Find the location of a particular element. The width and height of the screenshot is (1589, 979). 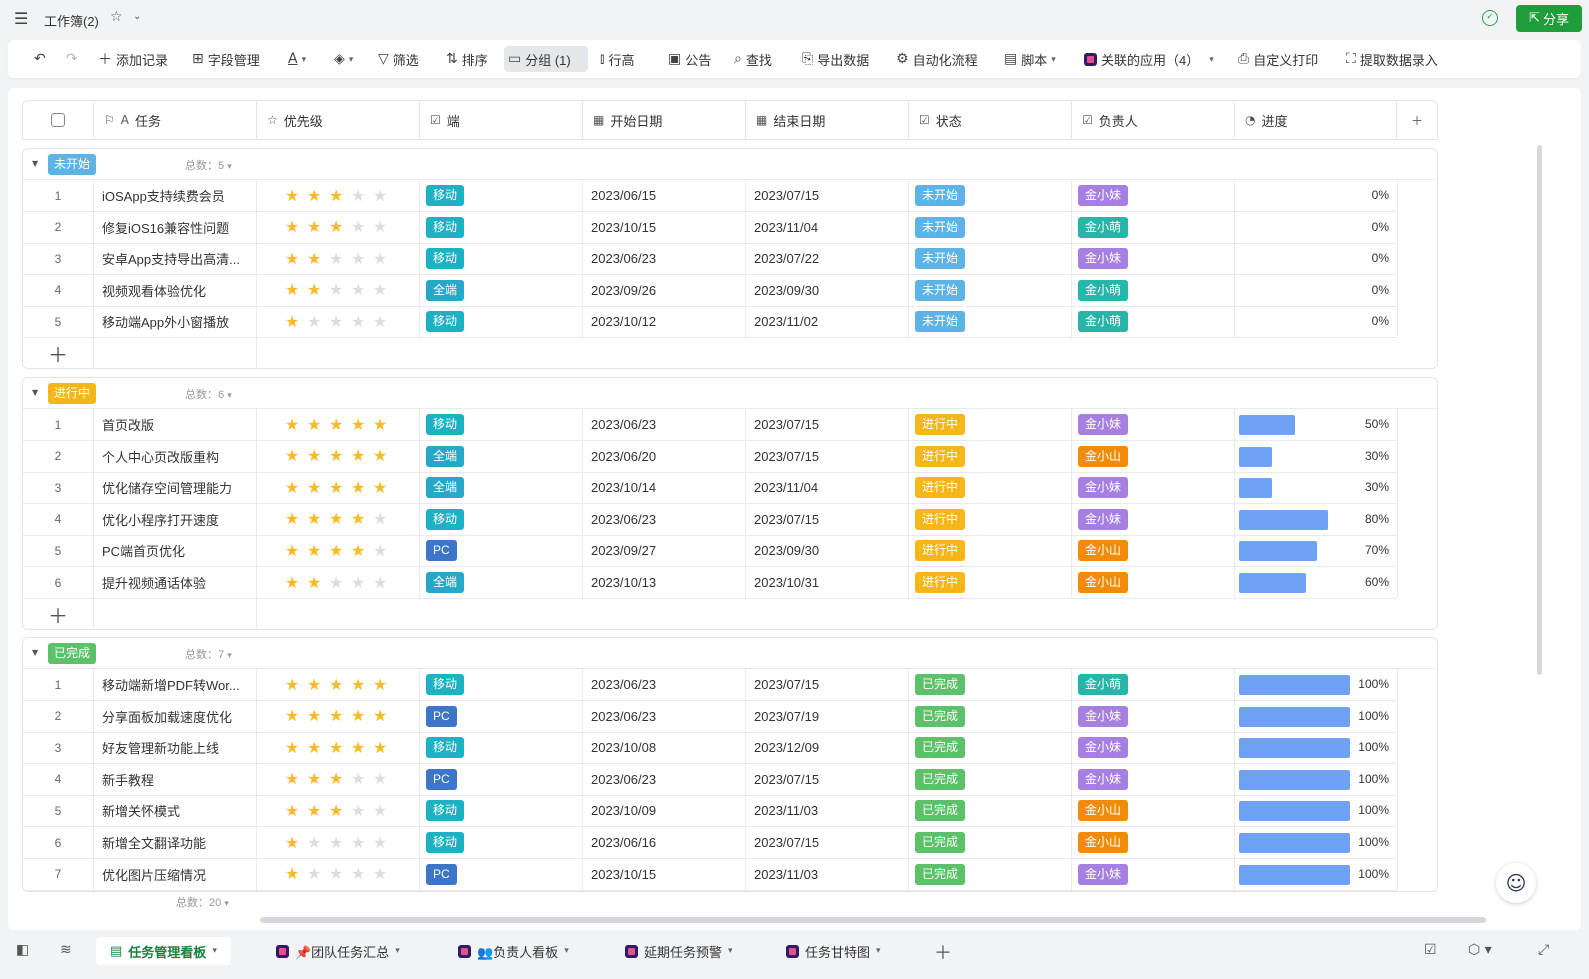

task-cell: 视频观看体验优化 is located at coordinates (175, 290).